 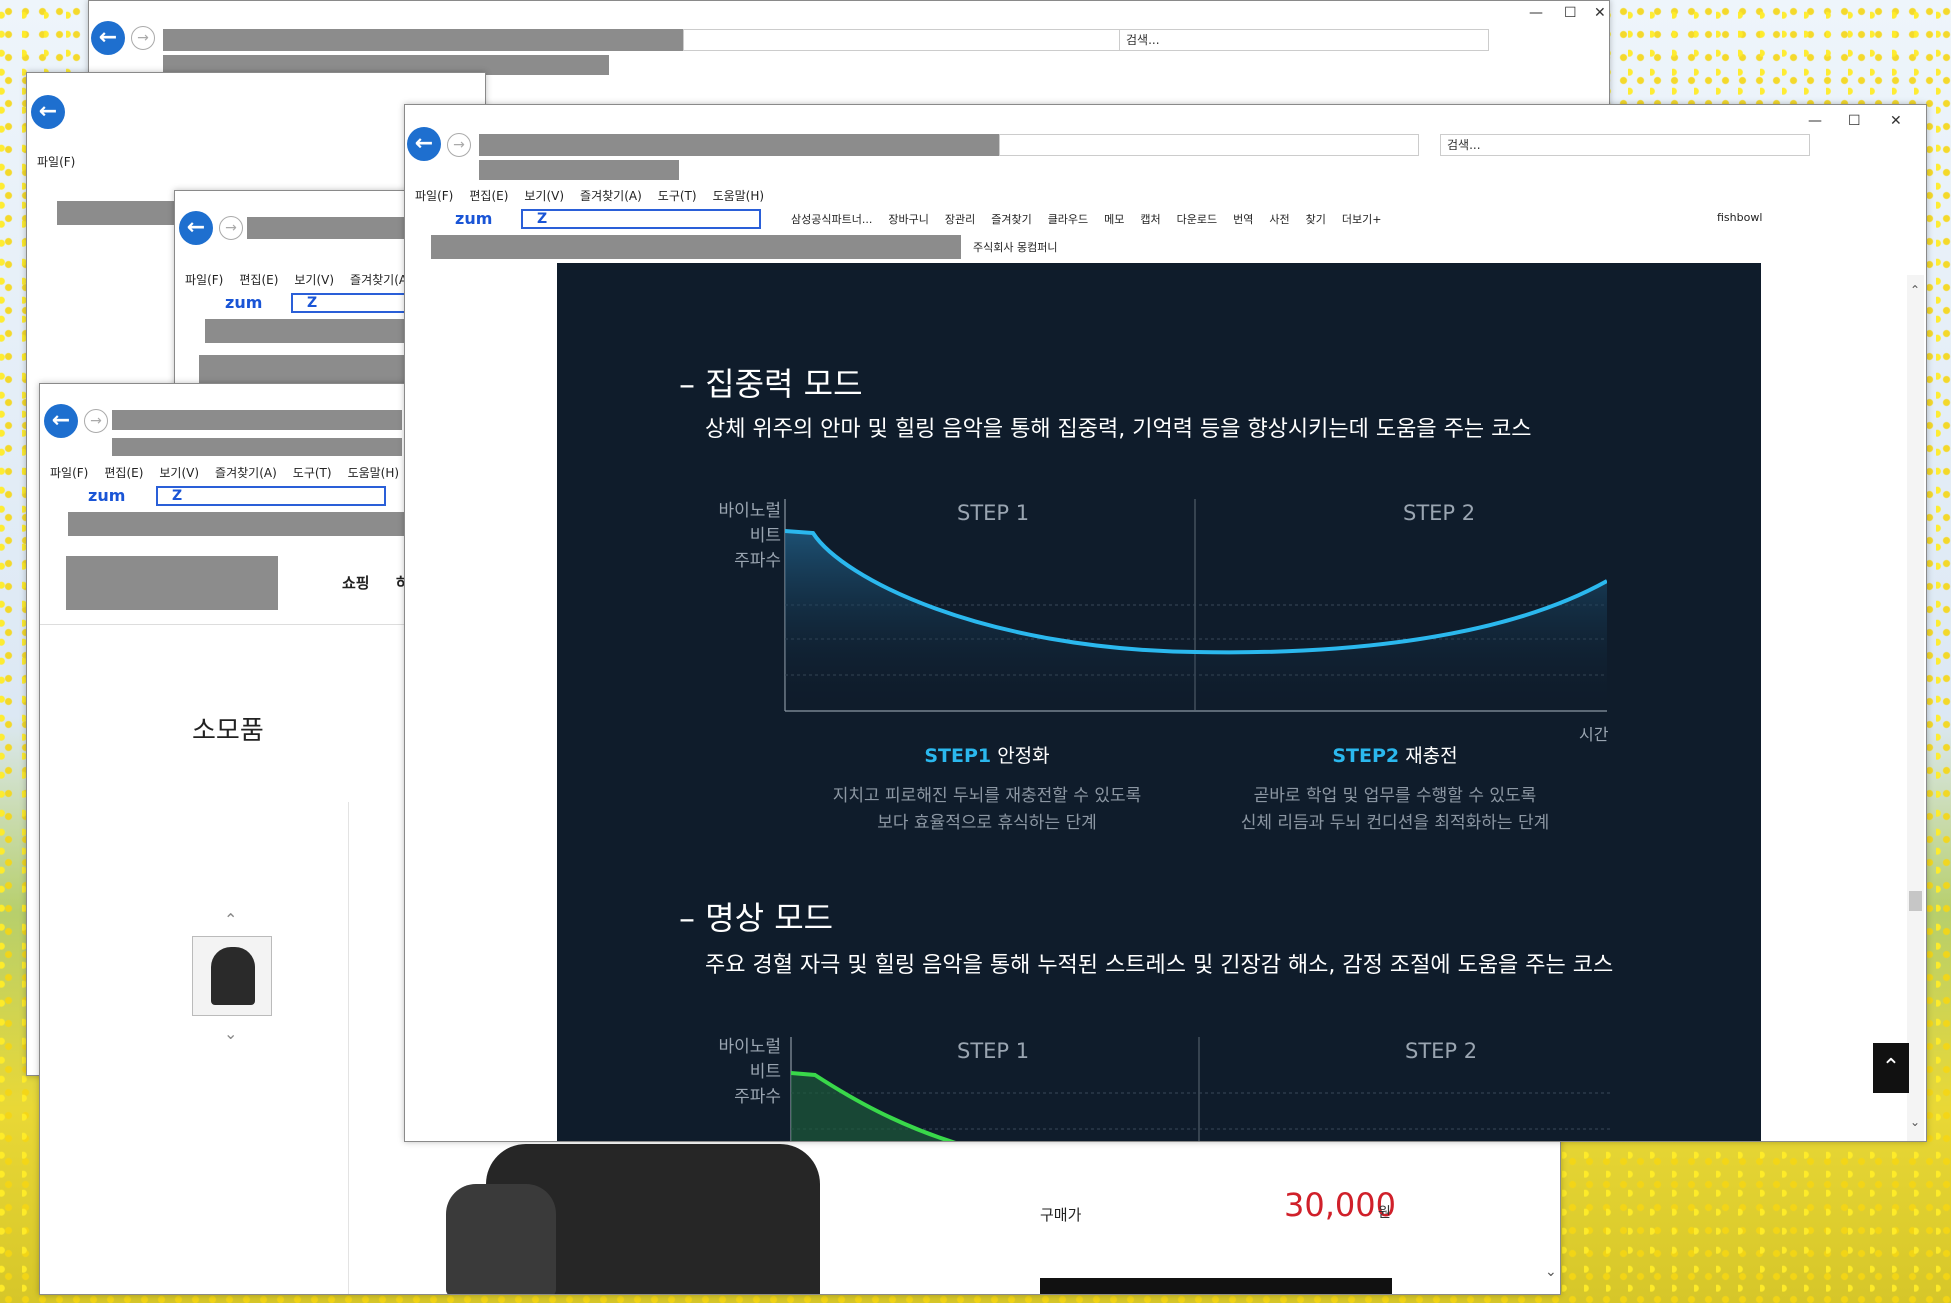 I want to click on menu-bar: 파일(F), so click(x=64, y=161).